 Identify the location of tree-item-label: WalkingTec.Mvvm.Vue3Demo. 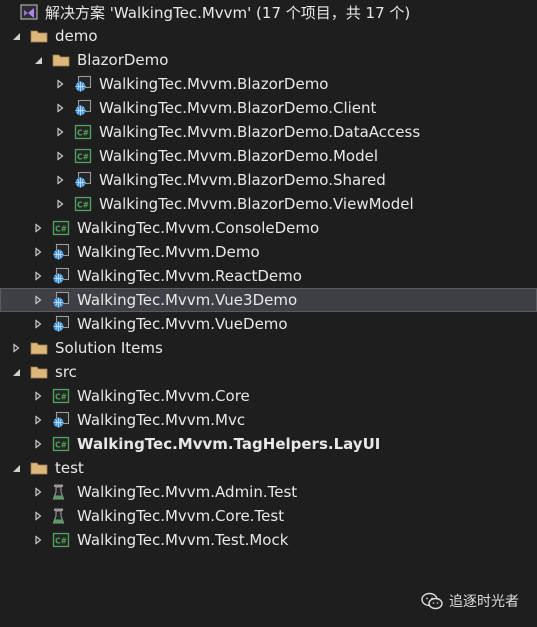
(187, 300).